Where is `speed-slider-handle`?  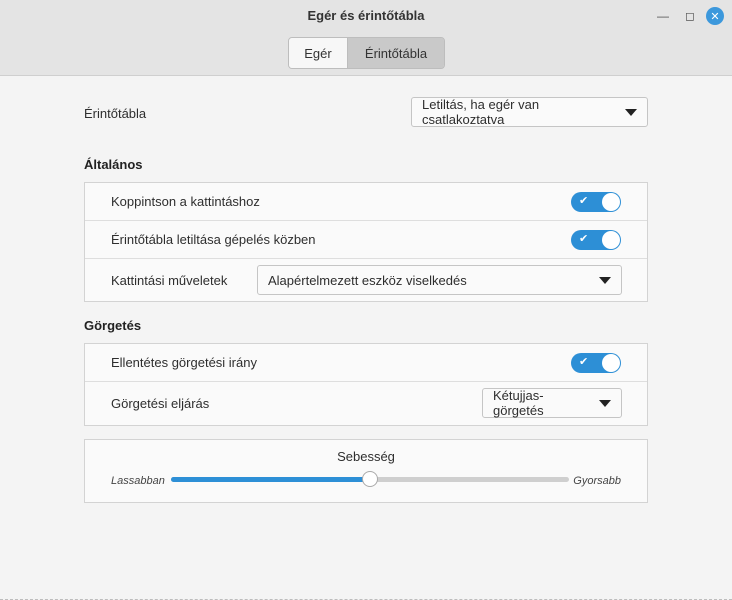
speed-slider-handle is located at coordinates (370, 479).